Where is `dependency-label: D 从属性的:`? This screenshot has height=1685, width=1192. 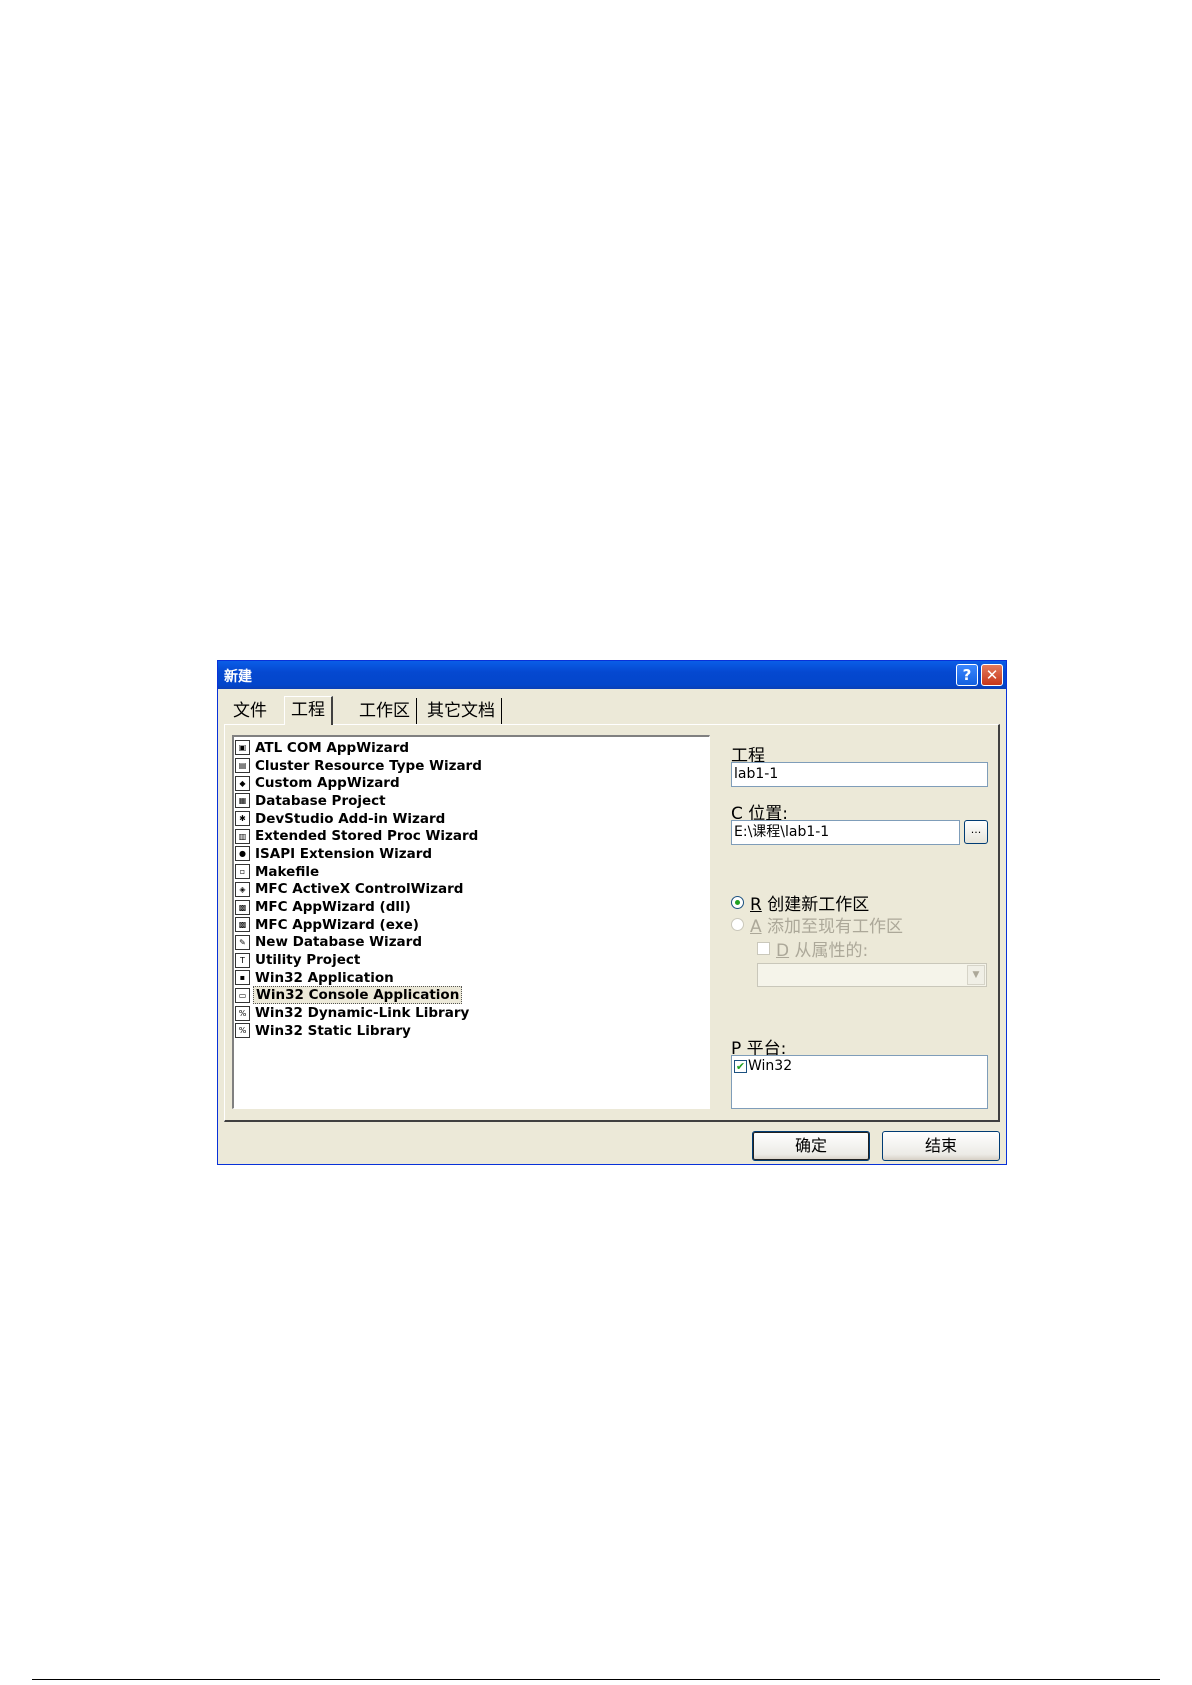 dependency-label: D 从属性的: is located at coordinates (822, 948).